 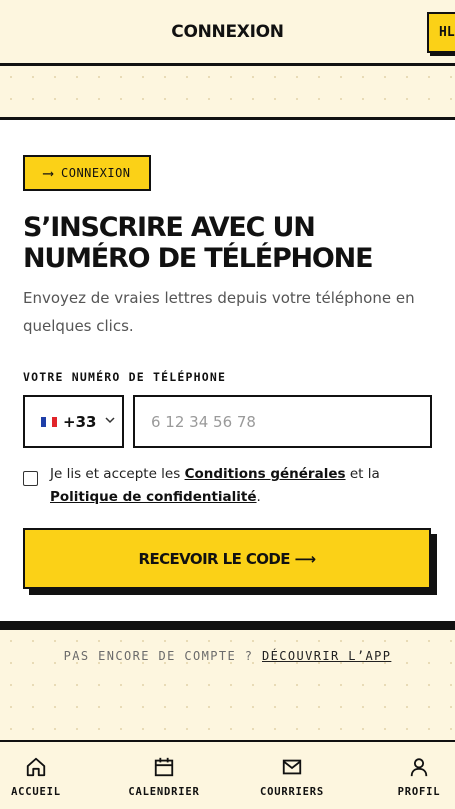 I want to click on phone-number-input, so click(x=282, y=421).